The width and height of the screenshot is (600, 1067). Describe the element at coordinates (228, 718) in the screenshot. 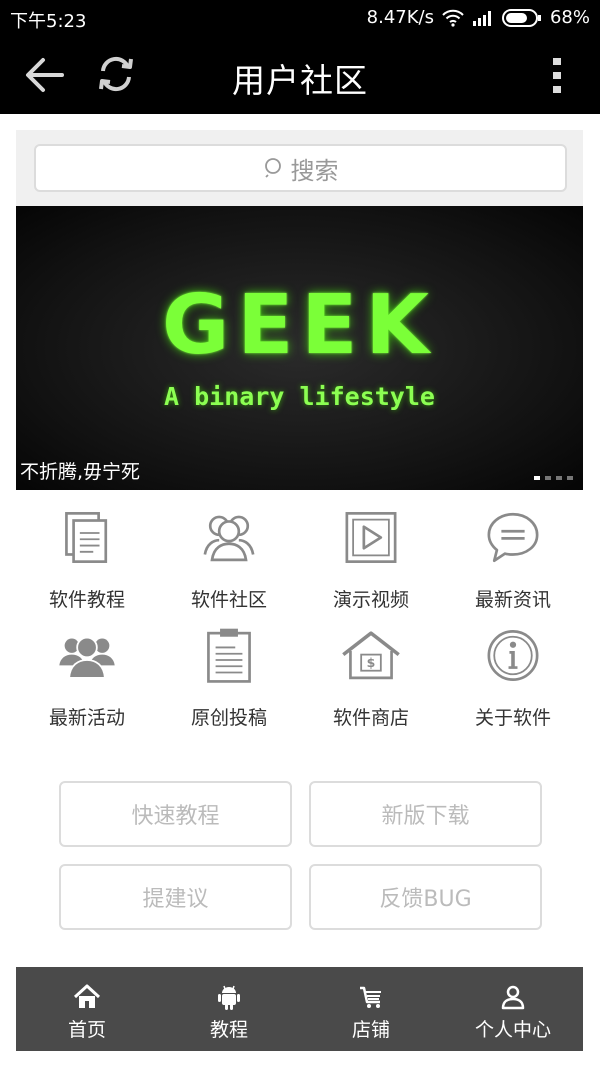

I see `grid-item-label: 原创投稿` at that location.